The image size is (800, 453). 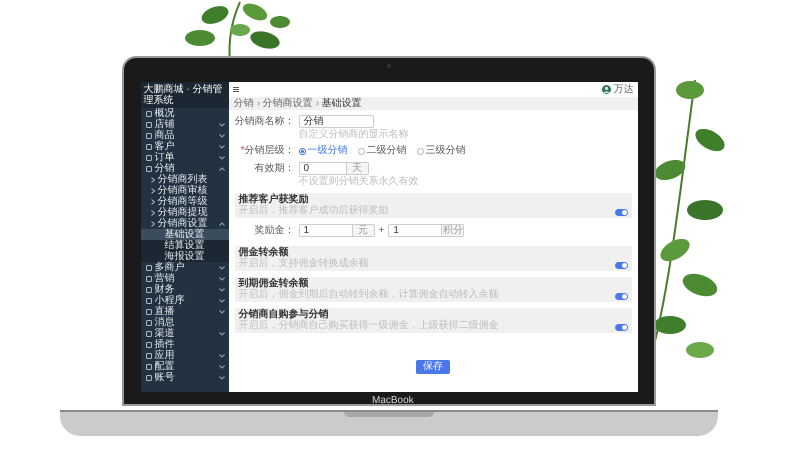 I want to click on menu-item: 店铺, so click(x=184, y=124).